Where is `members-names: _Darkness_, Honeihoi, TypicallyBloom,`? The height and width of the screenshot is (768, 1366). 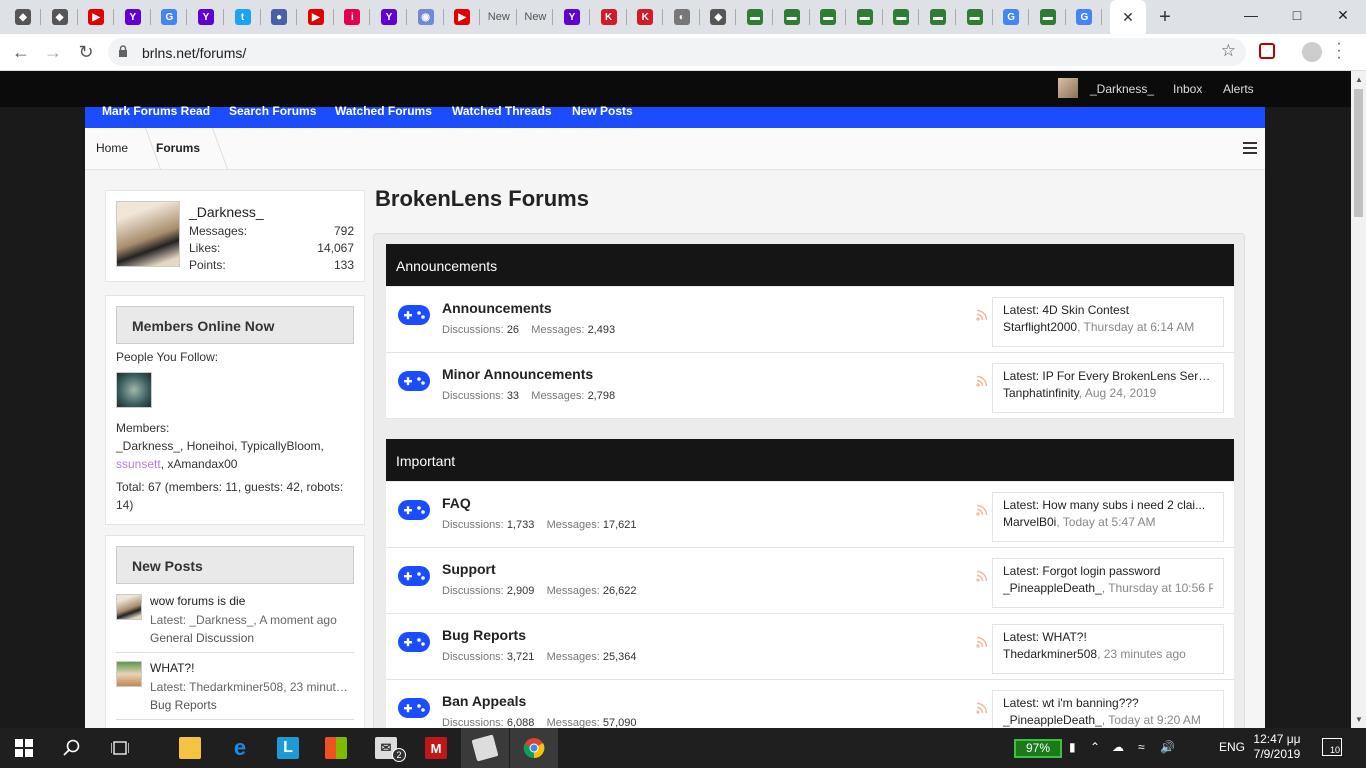 members-names: _Darkness_, Honeihoi, TypicallyBloom, is located at coordinates (236, 446).